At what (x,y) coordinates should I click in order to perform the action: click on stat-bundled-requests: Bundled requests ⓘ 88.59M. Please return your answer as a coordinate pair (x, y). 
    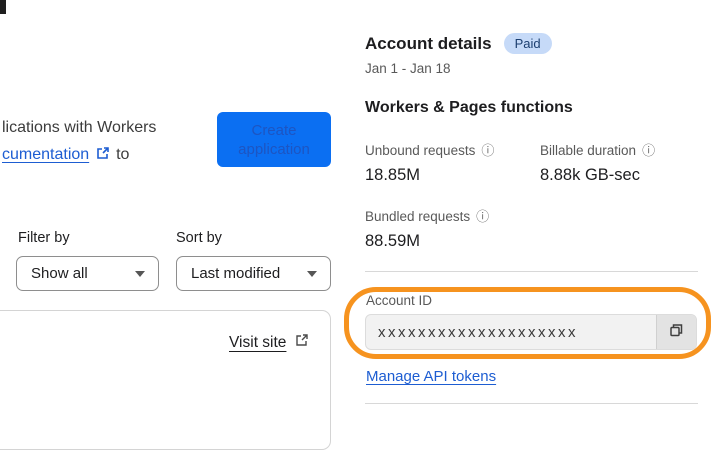
    Looking at the image, I should click on (427, 230).